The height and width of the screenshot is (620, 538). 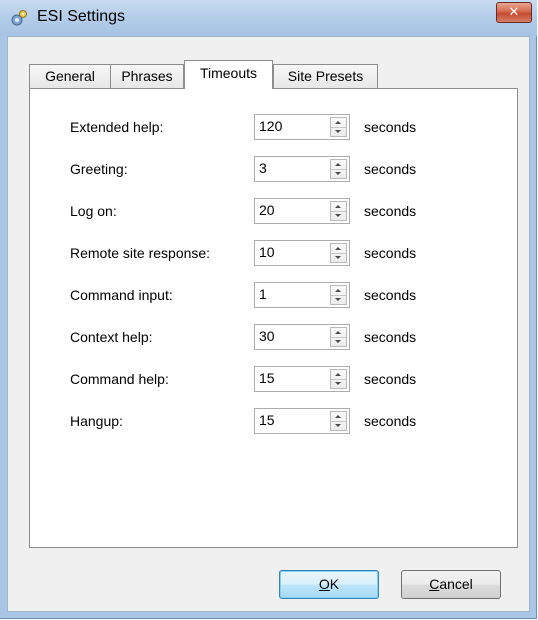 What do you see at coordinates (267, 252) in the screenshot?
I see `remote-site-response-value: 10` at bounding box center [267, 252].